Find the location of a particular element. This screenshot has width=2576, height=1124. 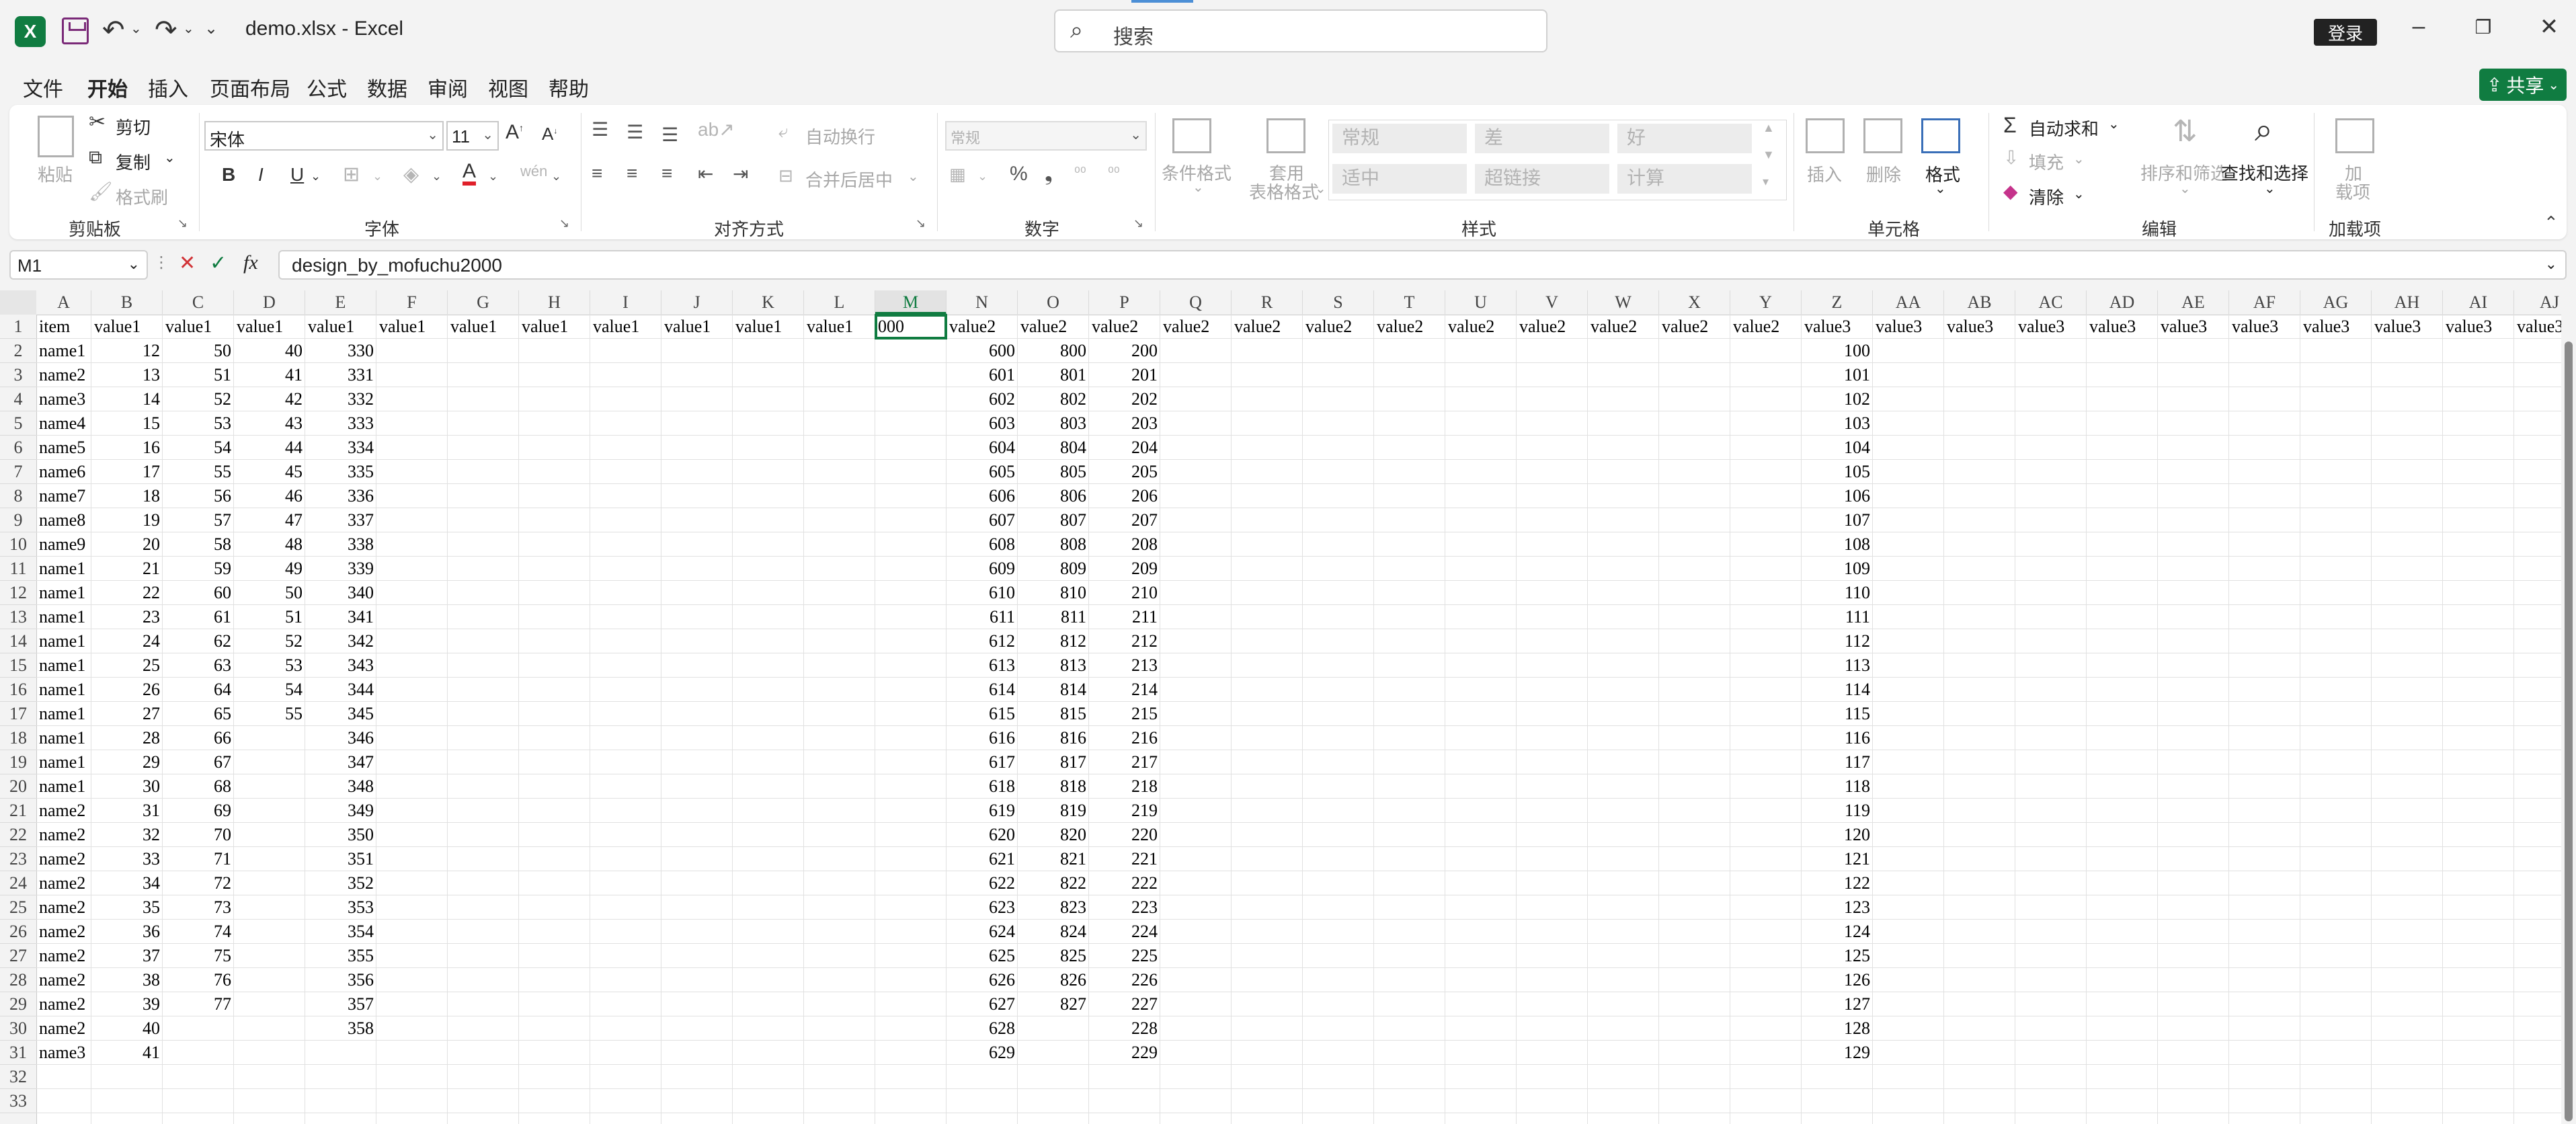

copy-button: 复制 is located at coordinates (133, 161).